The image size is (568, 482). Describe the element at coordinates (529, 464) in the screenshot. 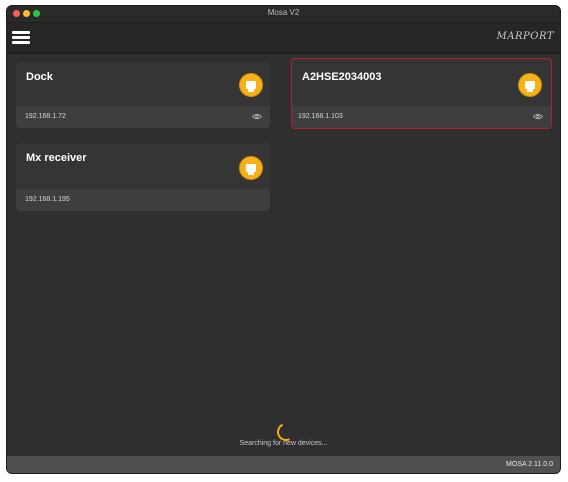

I see `app-version: MOSA 2.11.0.0` at that location.